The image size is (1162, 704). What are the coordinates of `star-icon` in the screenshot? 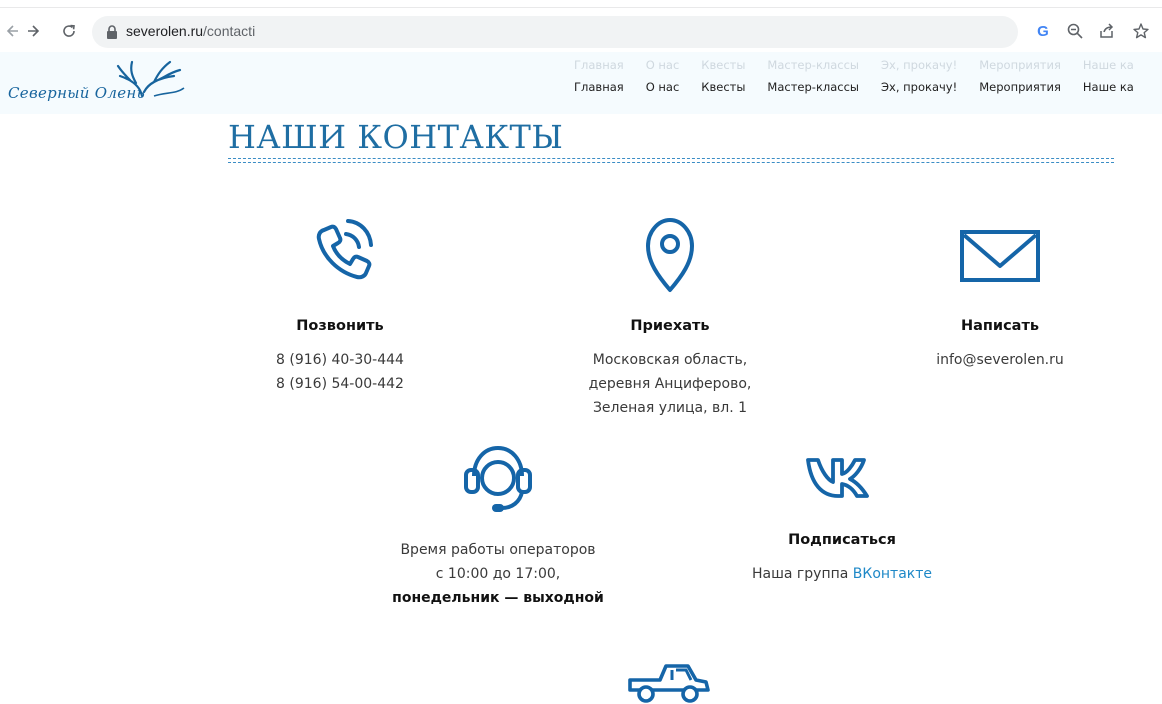 It's located at (1141, 31).